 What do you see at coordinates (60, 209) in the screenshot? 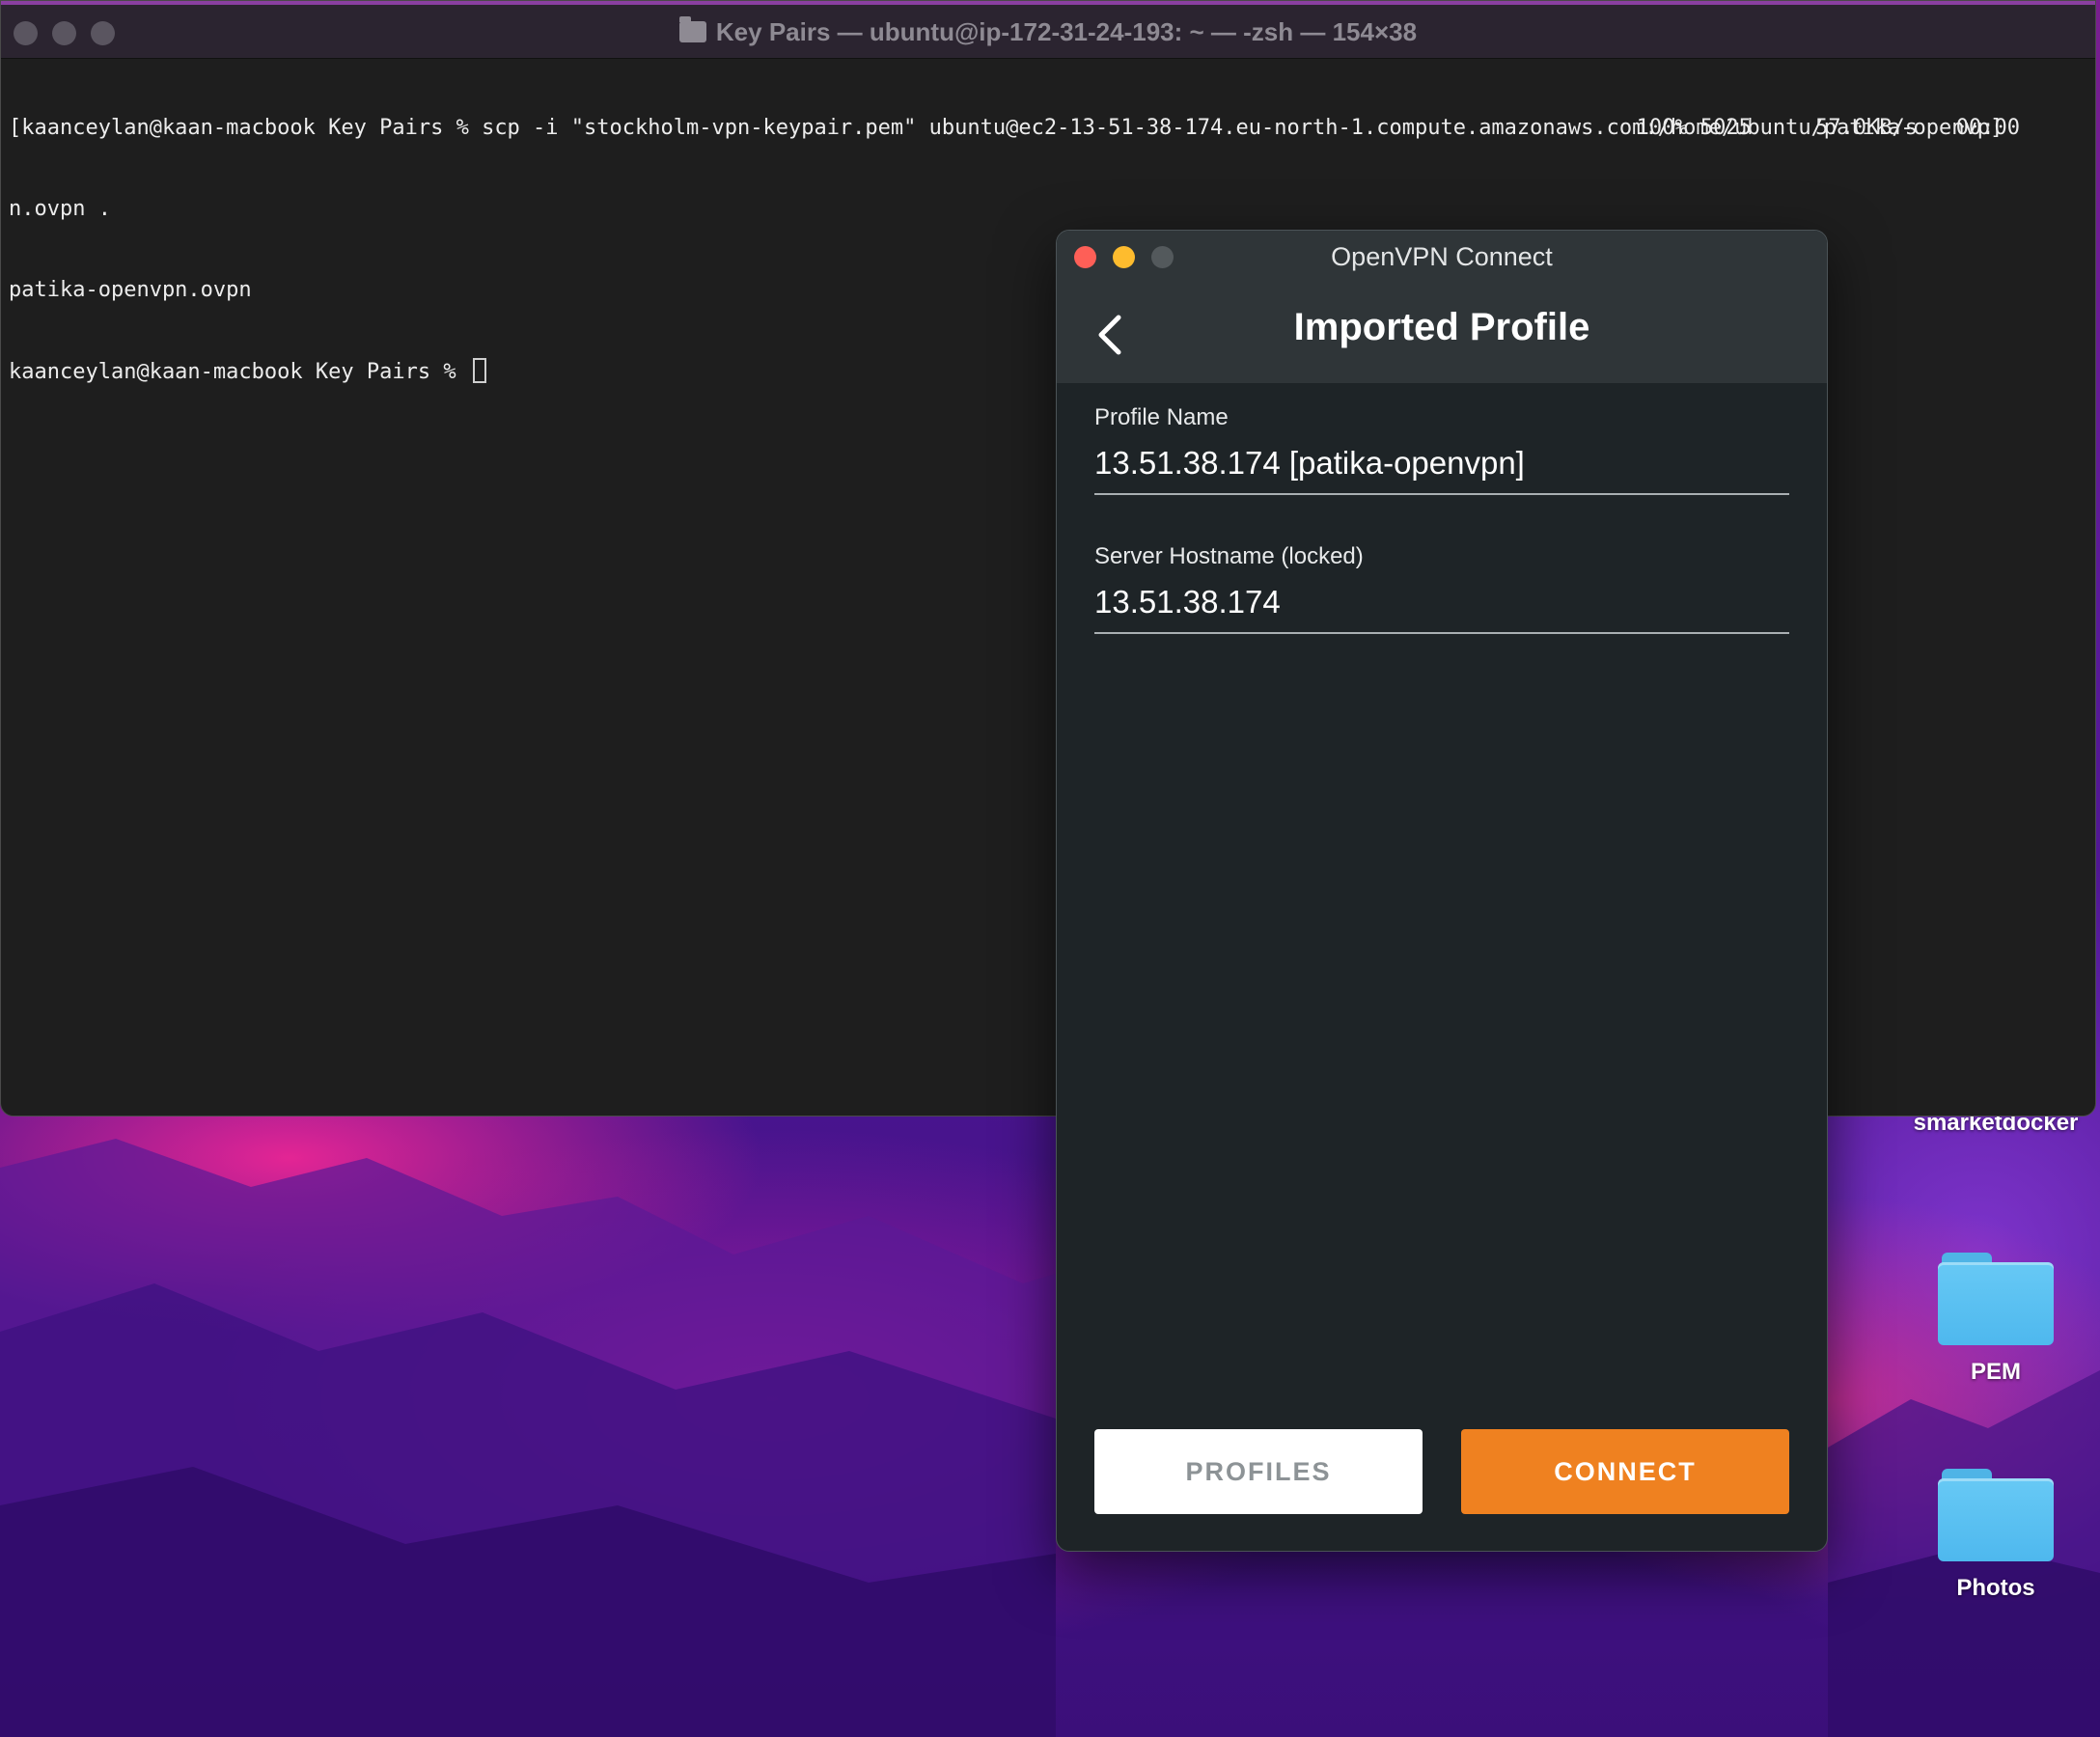
I see `terminal-line: n.ovpn .` at bounding box center [60, 209].